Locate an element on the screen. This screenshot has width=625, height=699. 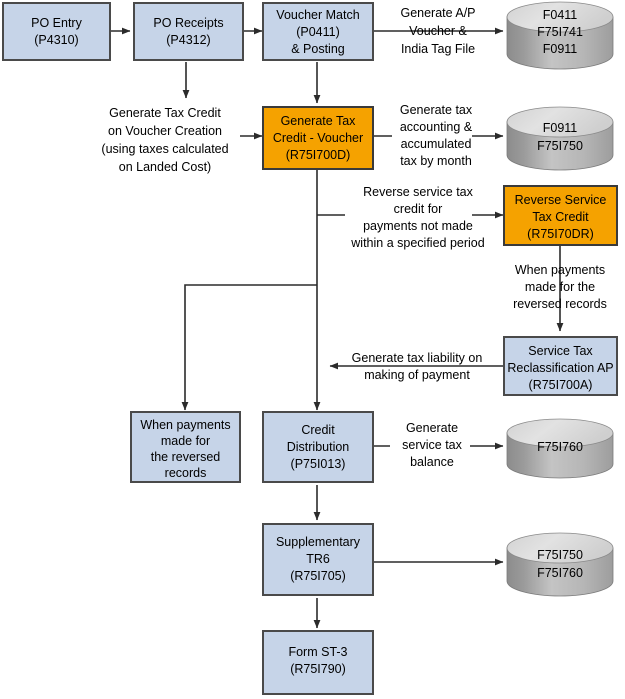
node-generate-tax-credit-line-2: (R75I700D) is located at coordinates (318, 155).